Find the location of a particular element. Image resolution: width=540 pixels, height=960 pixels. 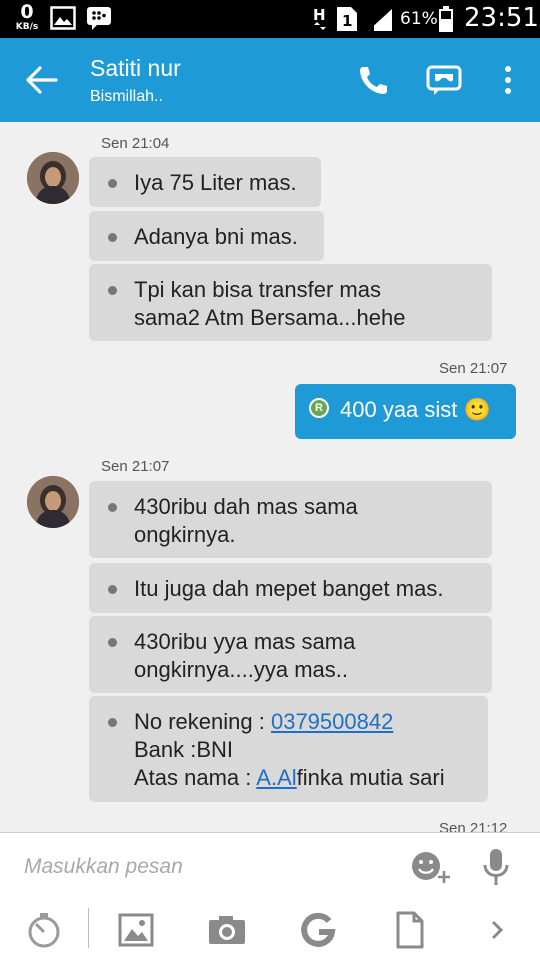

speed-unit: KB/s is located at coordinates (27, 27).